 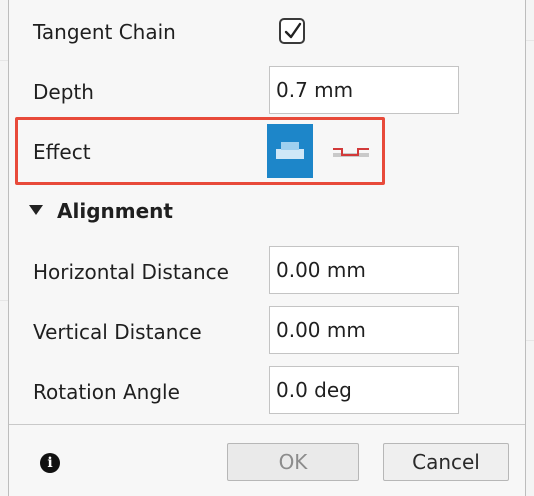 I want to click on deboss-effect-button, so click(x=352, y=151).